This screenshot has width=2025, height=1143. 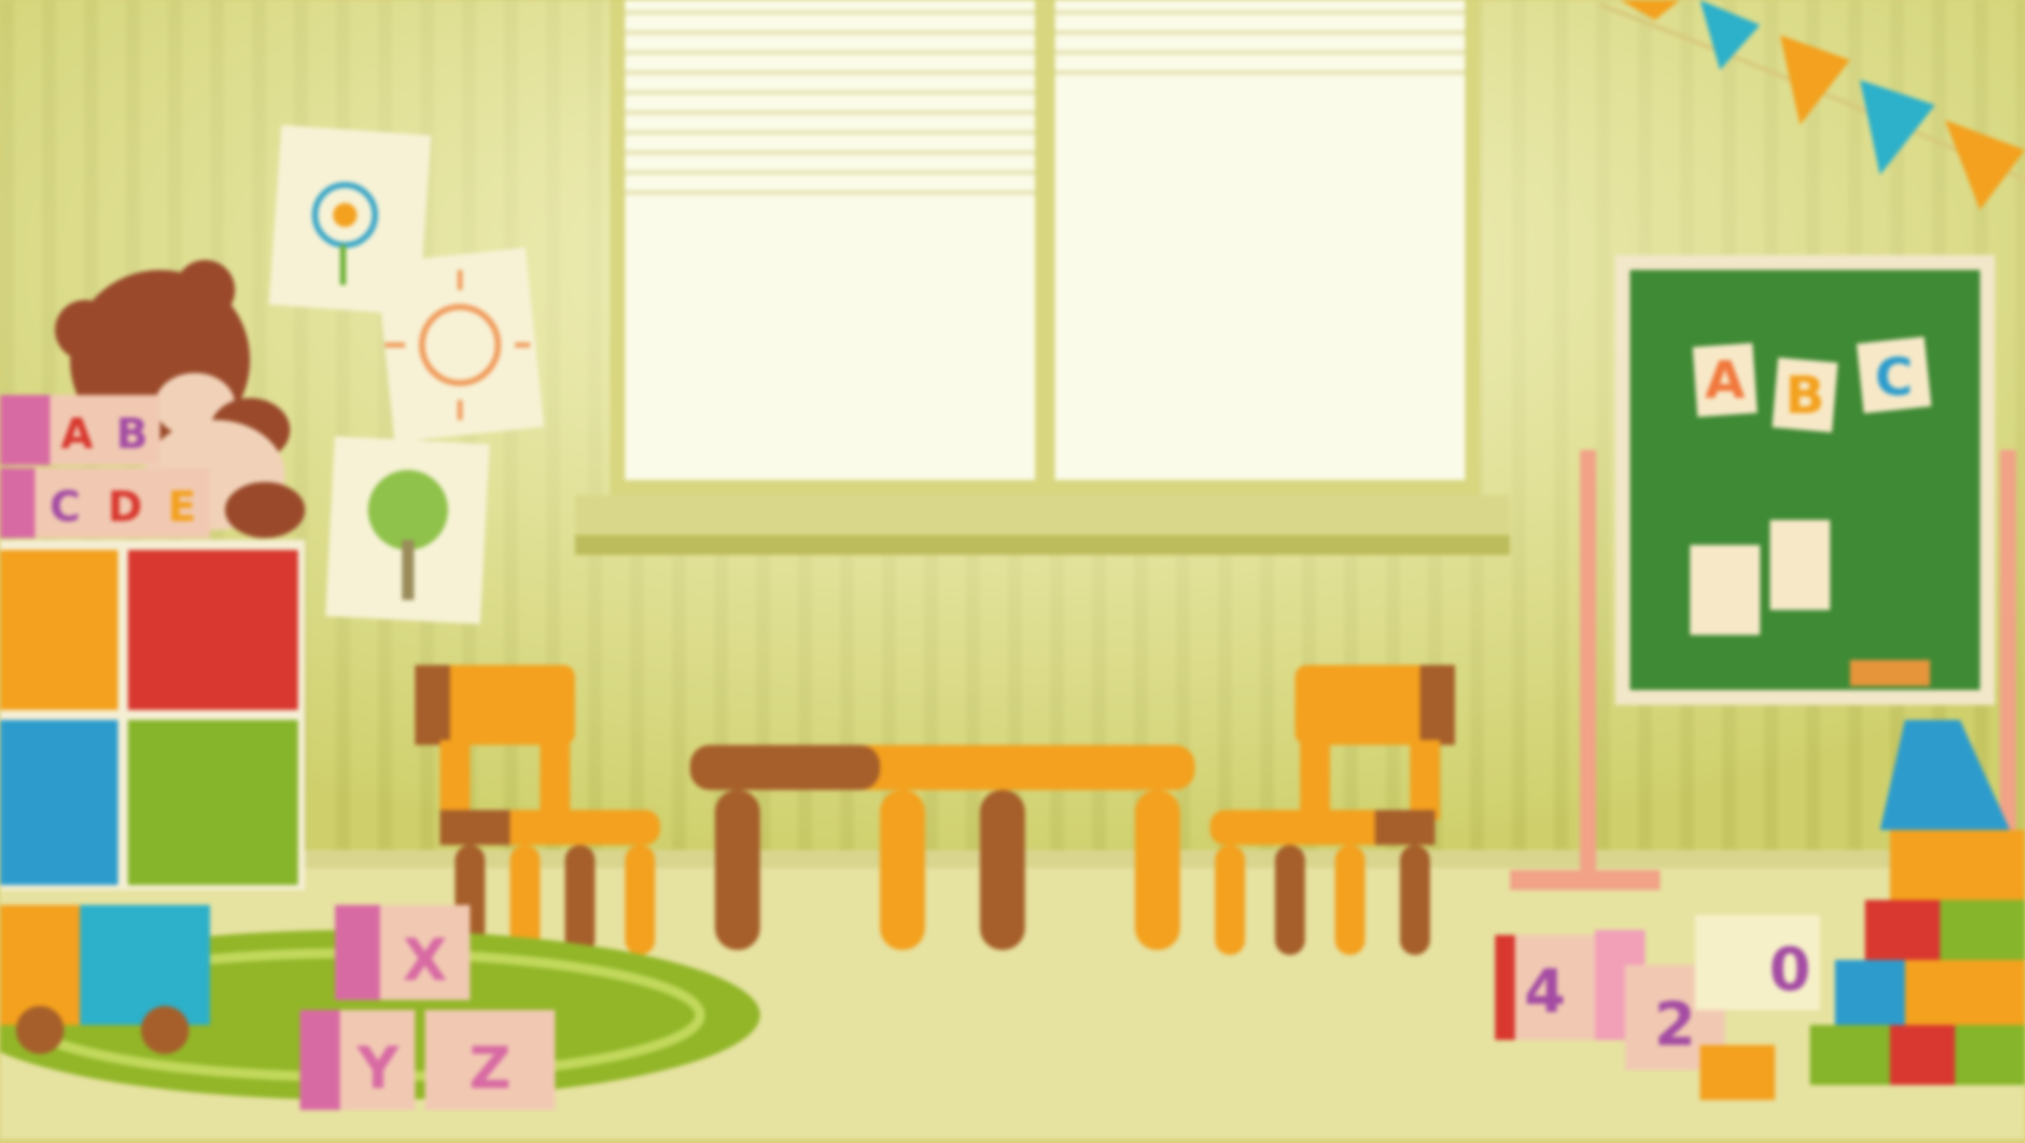 What do you see at coordinates (182, 506) in the screenshot?
I see `shelf-block-e: E` at bounding box center [182, 506].